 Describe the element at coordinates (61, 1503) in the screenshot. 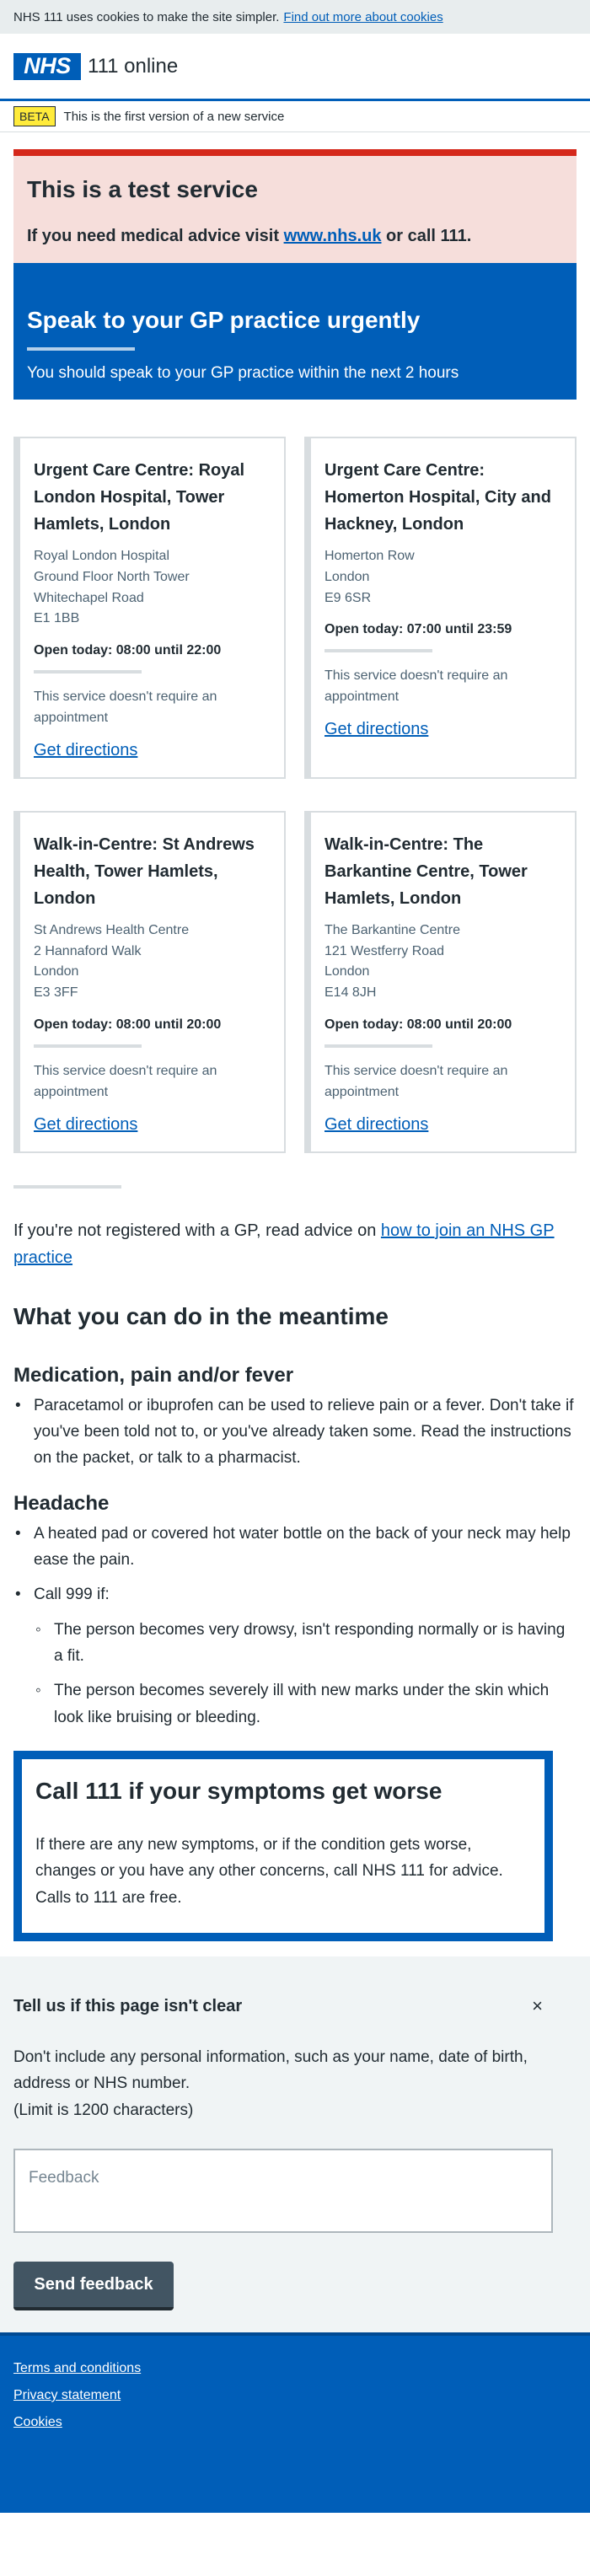

I see `headache-heading: Headache` at that location.